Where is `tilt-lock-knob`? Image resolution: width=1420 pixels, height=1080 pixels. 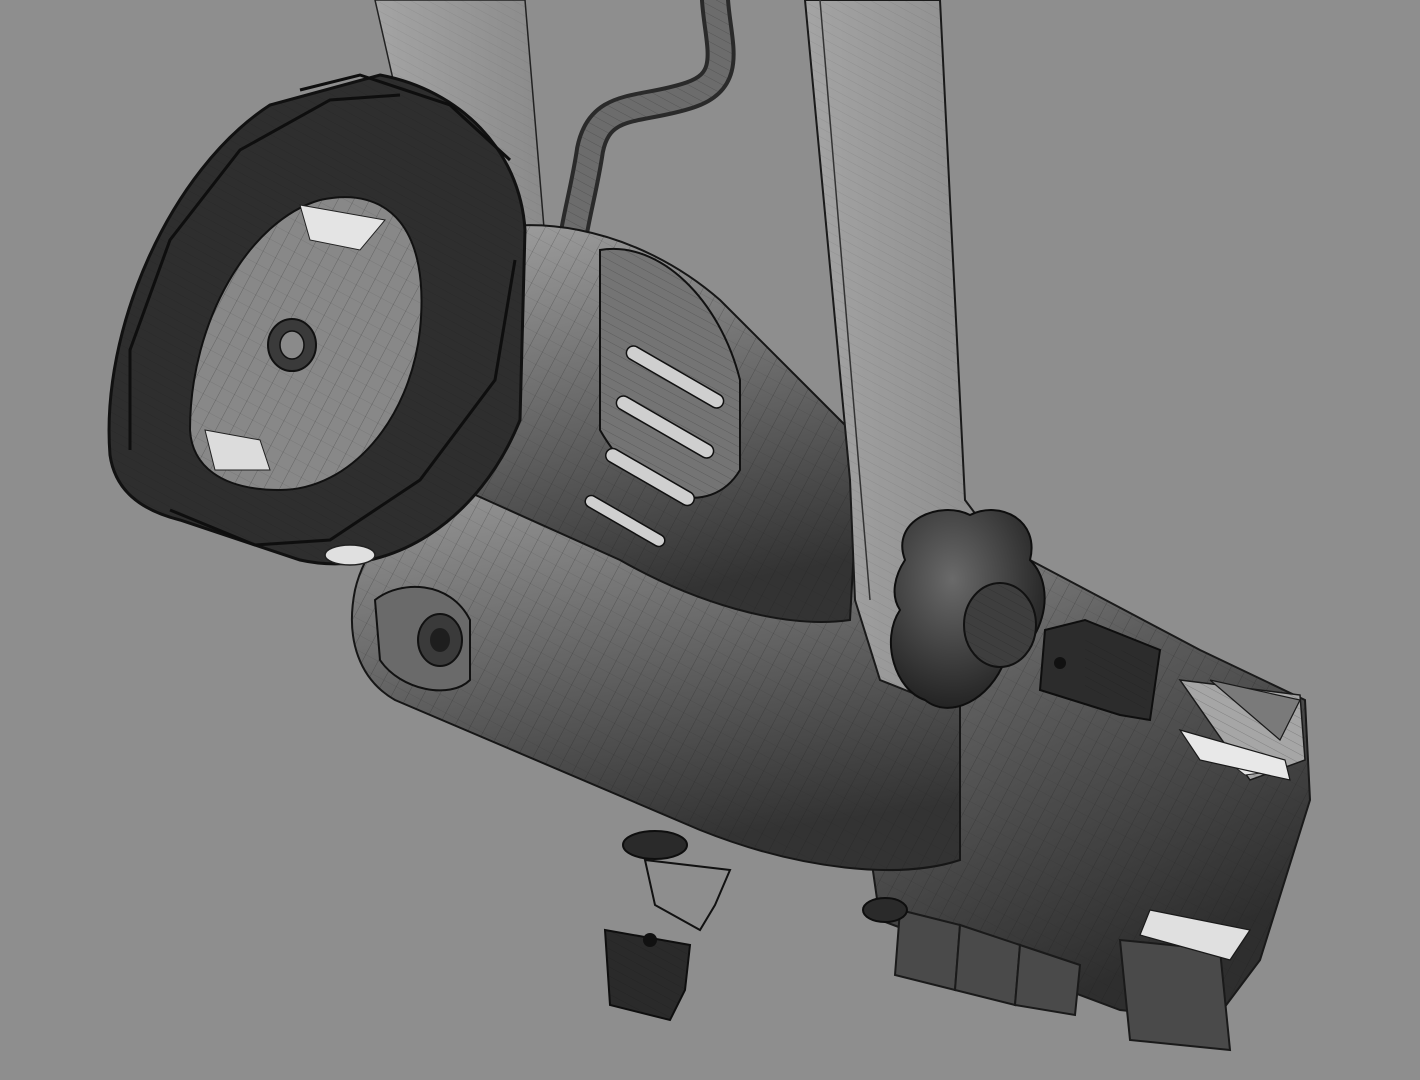
tilt-lock-knob is located at coordinates (885, 910).